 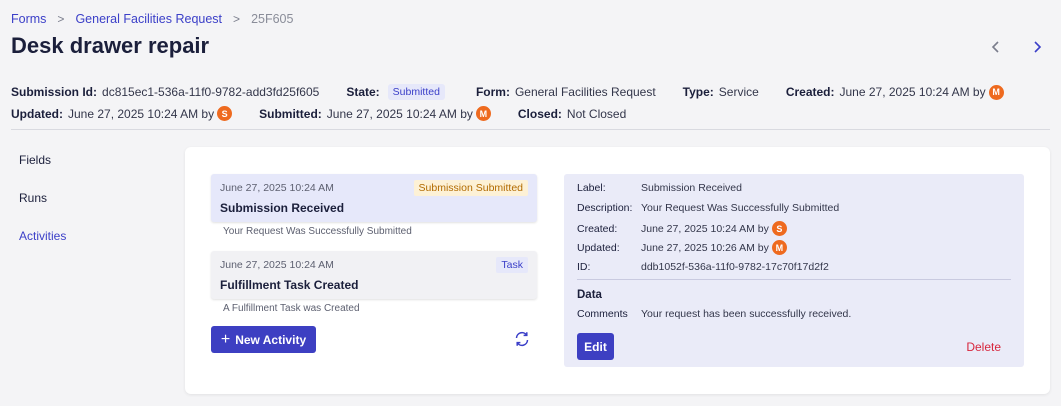 What do you see at coordinates (470, 188) in the screenshot?
I see `activity-tag: Submission Submitted` at bounding box center [470, 188].